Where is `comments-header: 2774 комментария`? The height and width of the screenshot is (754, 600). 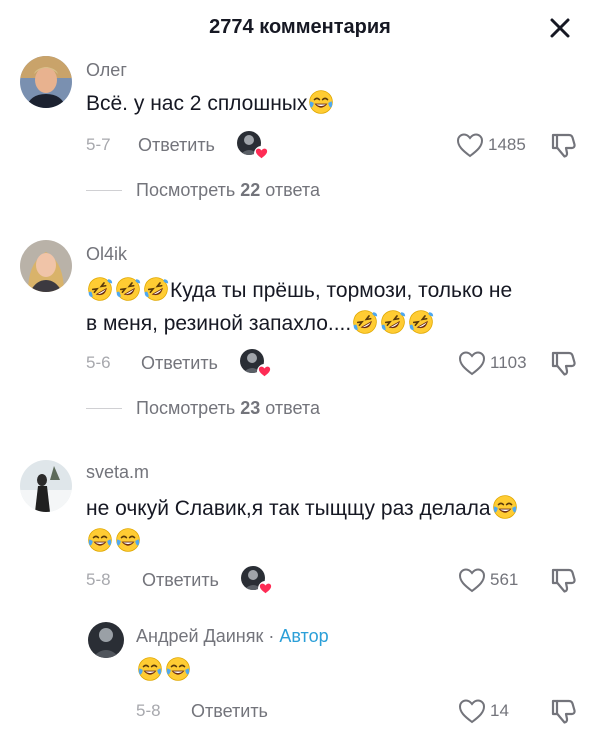 comments-header: 2774 комментария is located at coordinates (300, 26).